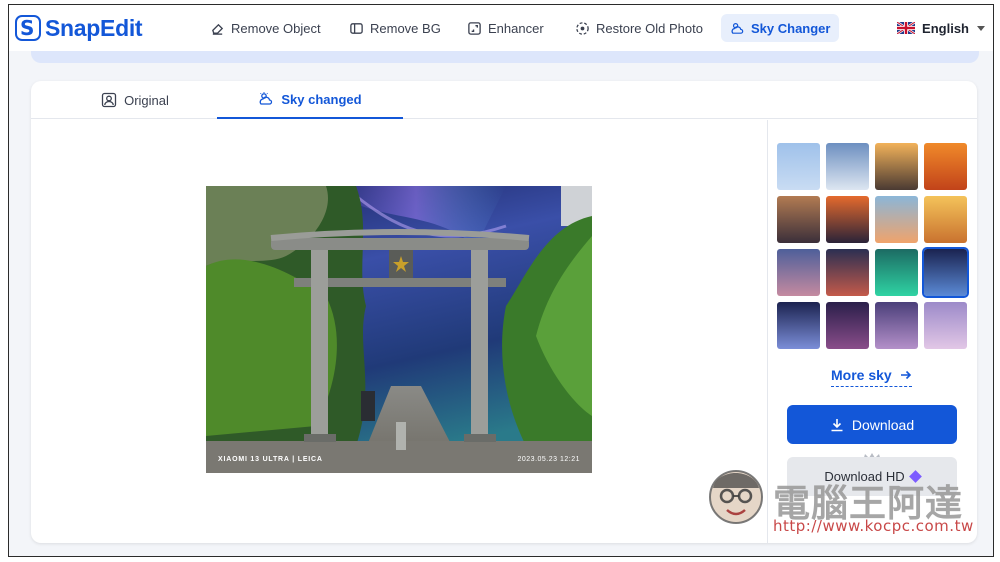  Describe the element at coordinates (505, 57) in the screenshot. I see `toolbar-strip` at that location.